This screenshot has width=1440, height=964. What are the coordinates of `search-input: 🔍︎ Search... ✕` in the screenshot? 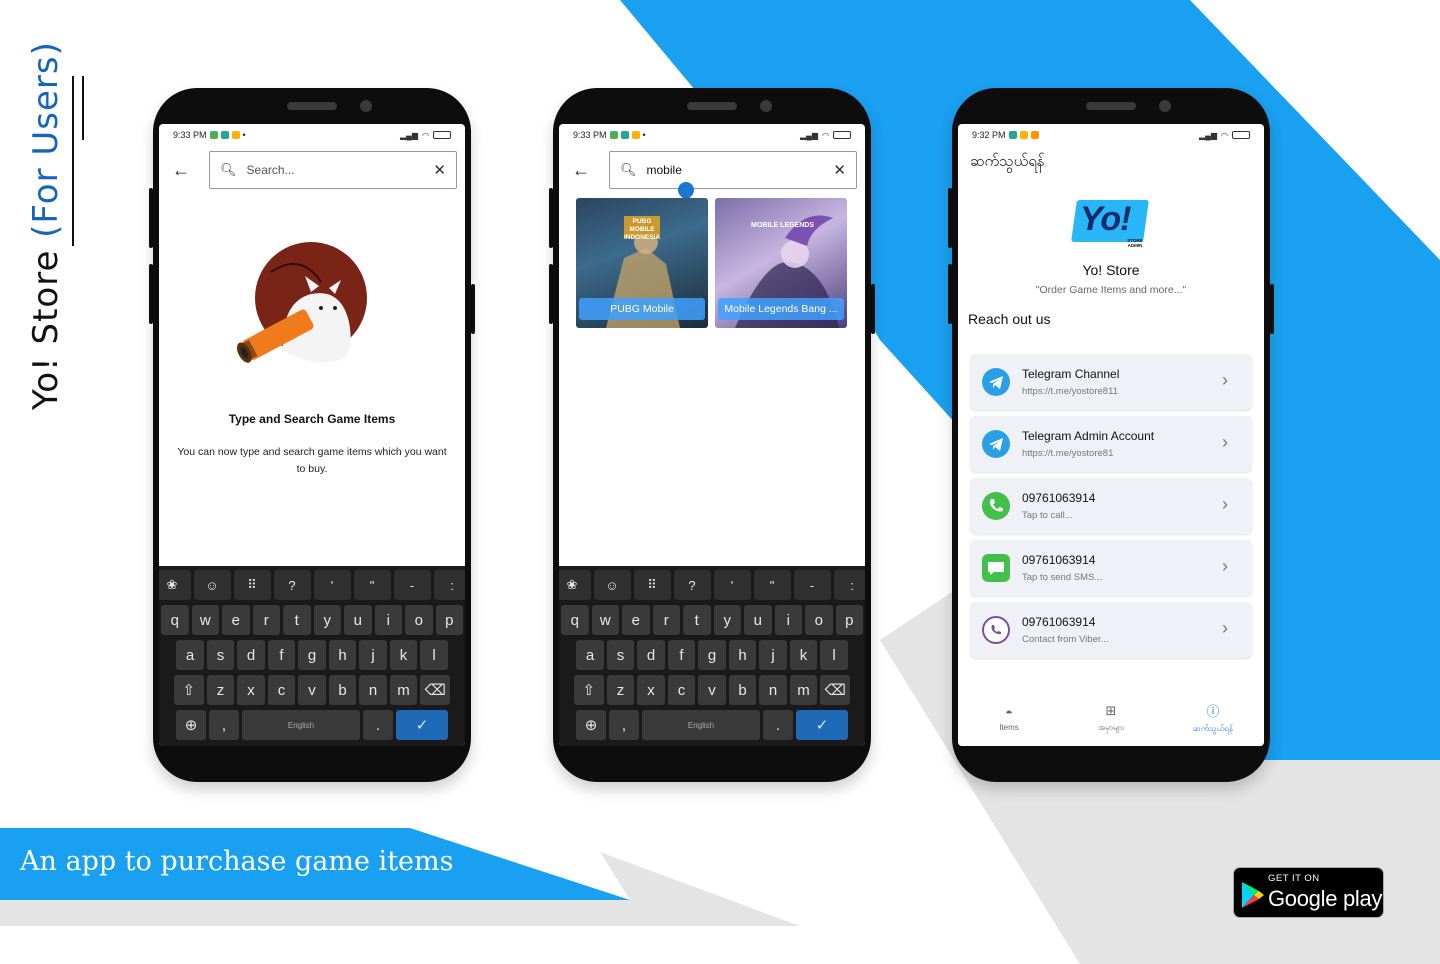 It's located at (333, 170).